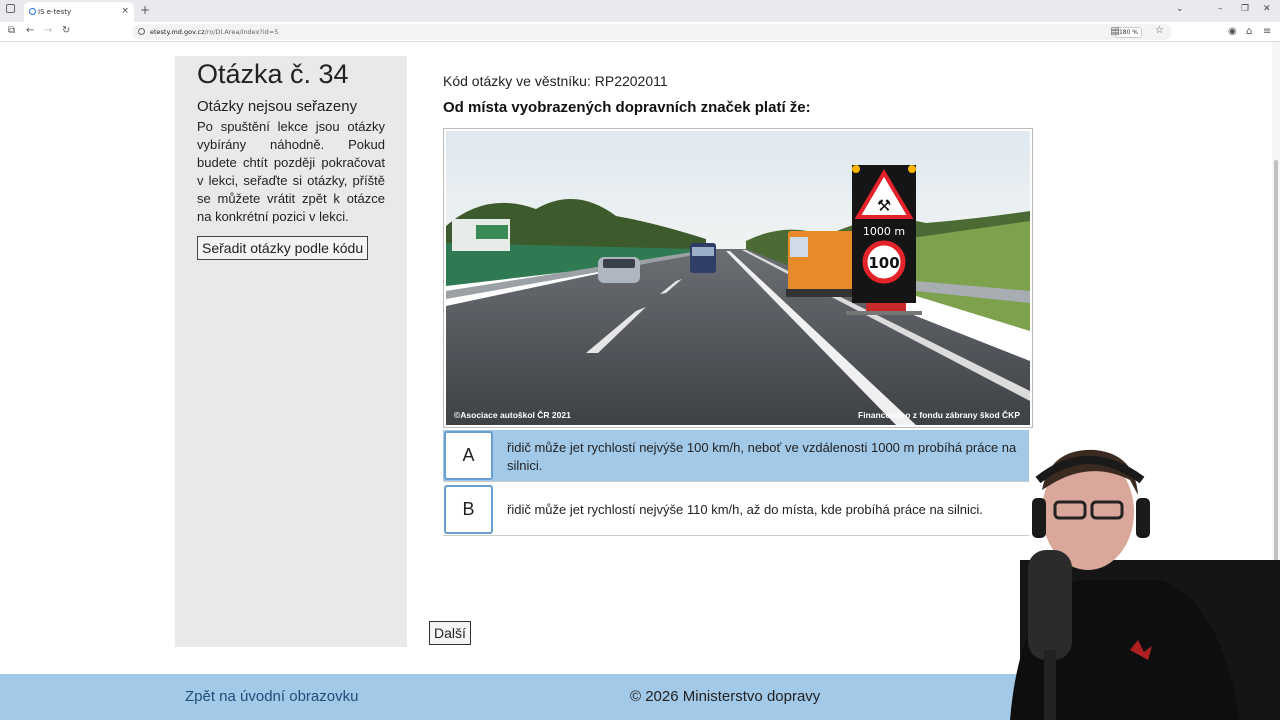 Image resolution: width=1280 pixels, height=720 pixels. What do you see at coordinates (10, 8) in the screenshot?
I see `sidebar-toggle-icon` at bounding box center [10, 8].